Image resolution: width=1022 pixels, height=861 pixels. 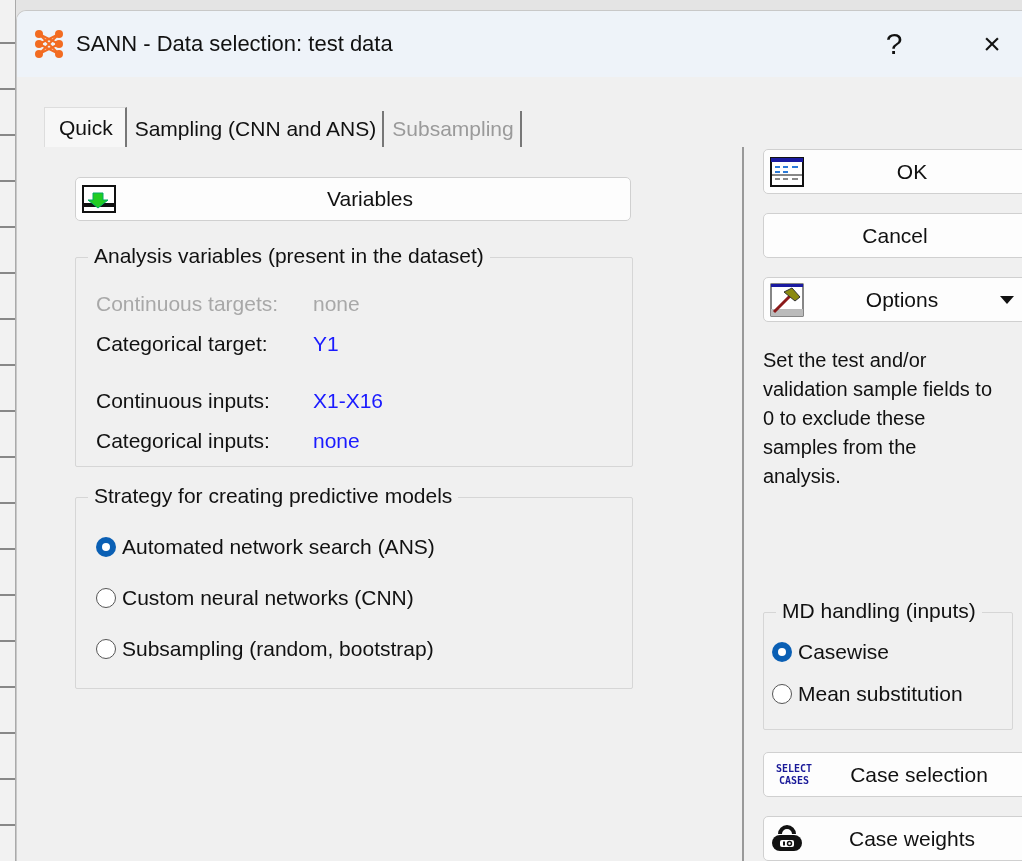 I want to click on close-button: ×, so click(x=992, y=44).